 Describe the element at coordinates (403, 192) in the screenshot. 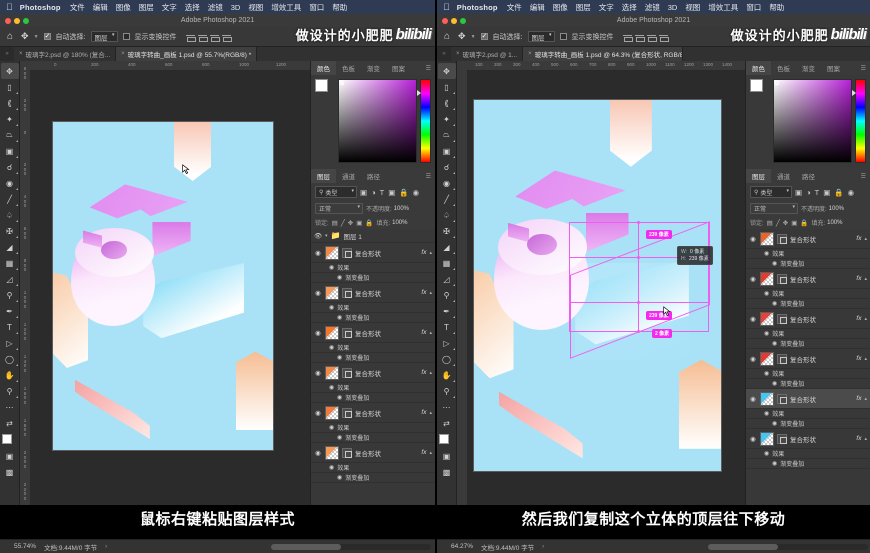

I see `filter-smart-icon: 🔒` at that location.